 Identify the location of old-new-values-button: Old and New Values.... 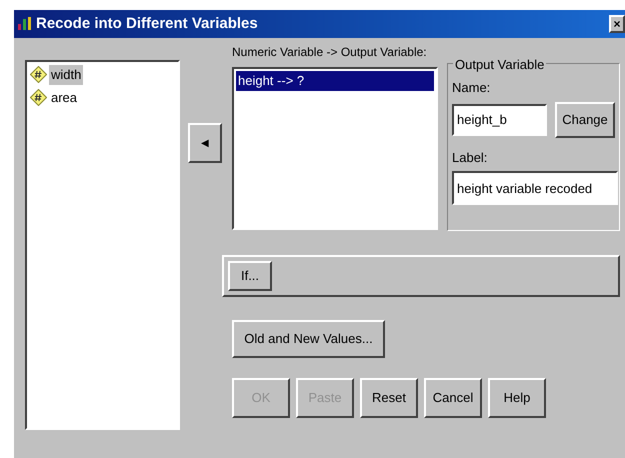
(308, 339).